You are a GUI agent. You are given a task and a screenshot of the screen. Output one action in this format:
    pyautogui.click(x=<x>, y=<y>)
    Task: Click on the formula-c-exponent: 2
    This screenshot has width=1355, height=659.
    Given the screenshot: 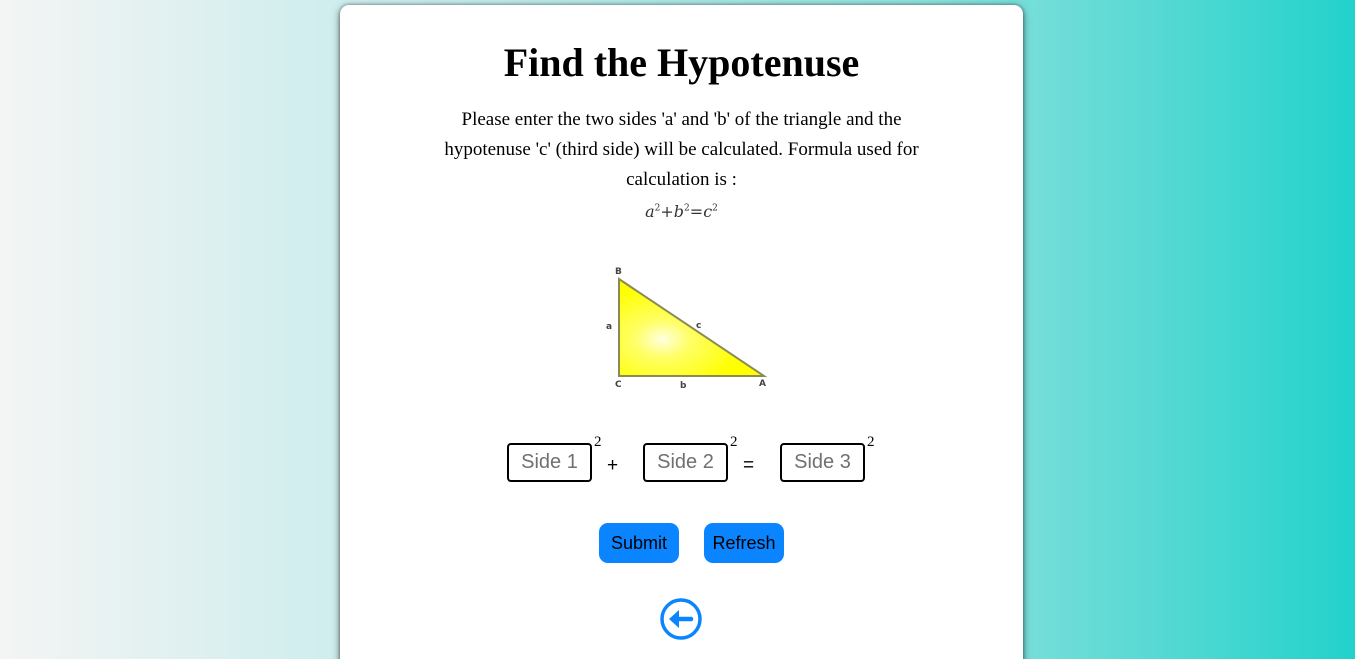 What is the action you would take?
    pyautogui.click(x=715, y=208)
    